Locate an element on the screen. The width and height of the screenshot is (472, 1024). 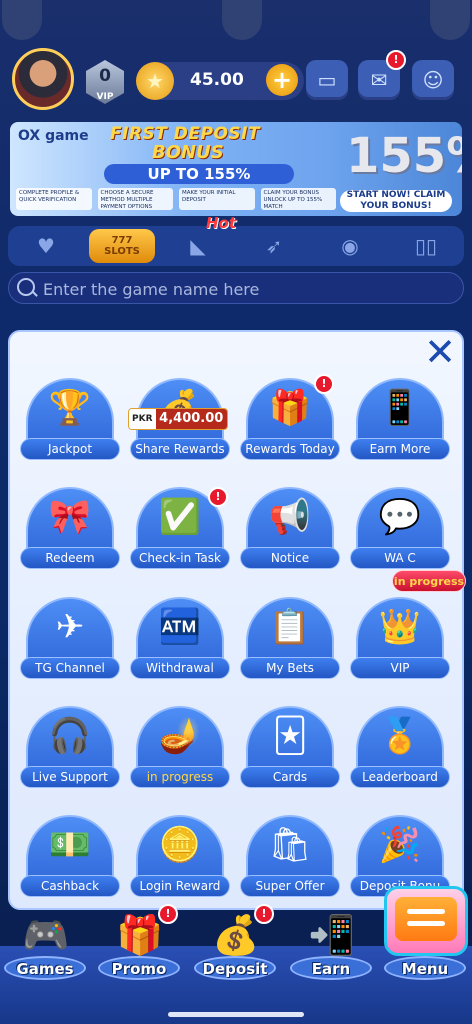
slots-pill: 777 SLOTS is located at coordinates (122, 246).